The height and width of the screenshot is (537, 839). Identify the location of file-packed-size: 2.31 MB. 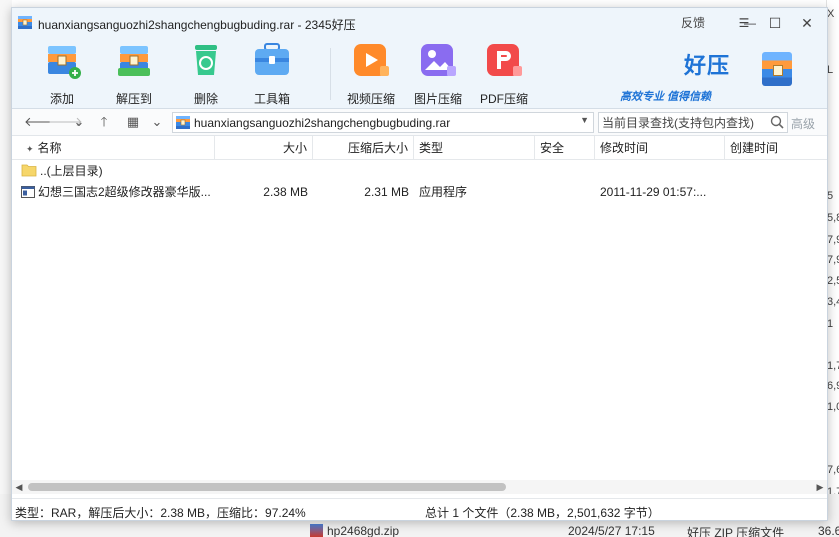
(386, 192).